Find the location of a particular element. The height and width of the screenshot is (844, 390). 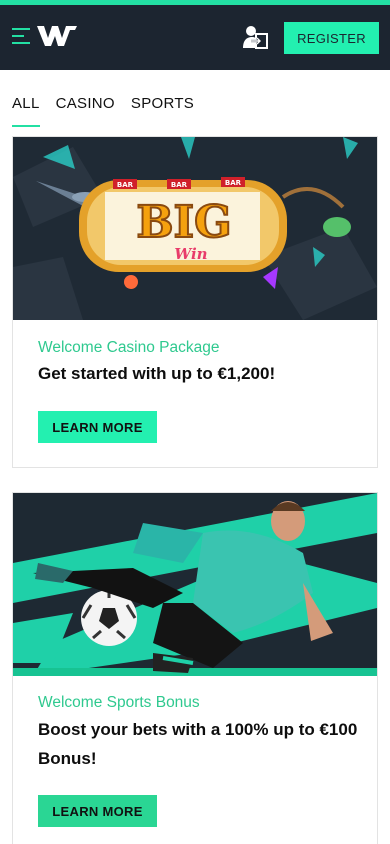

register-button: REGISTER is located at coordinates (331, 38).